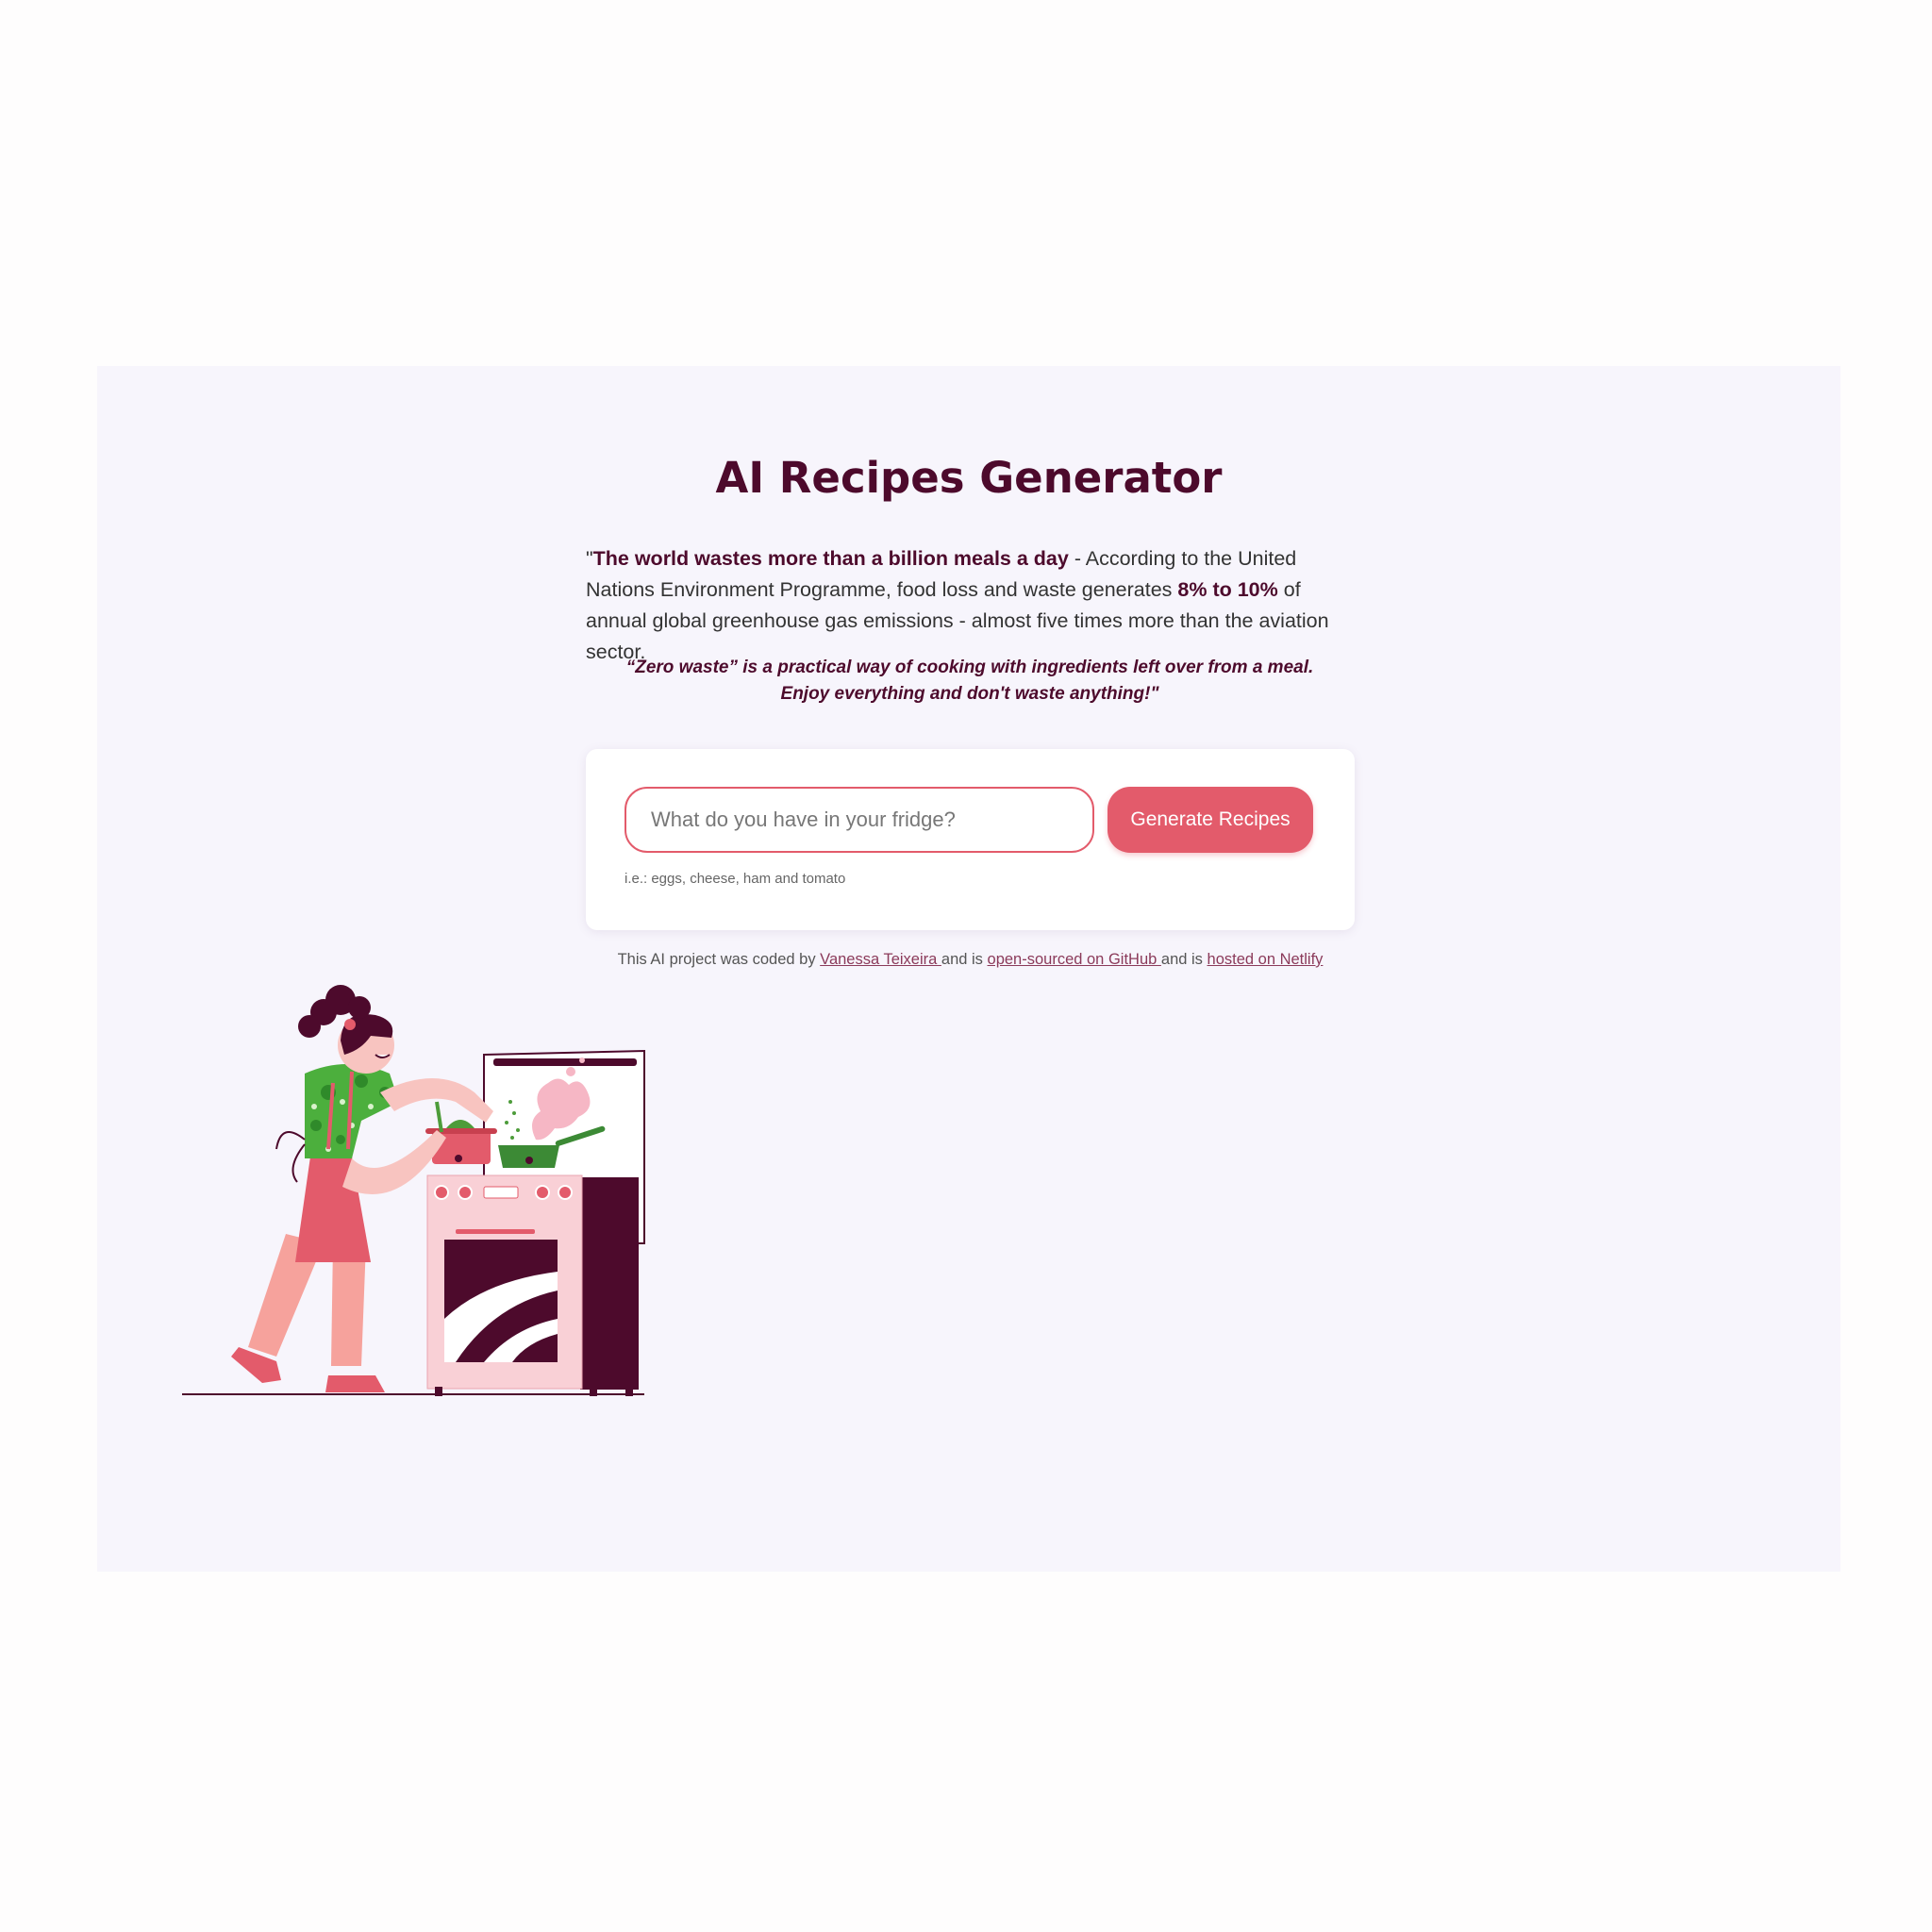  I want to click on credits-text-3: and is, so click(1184, 959).